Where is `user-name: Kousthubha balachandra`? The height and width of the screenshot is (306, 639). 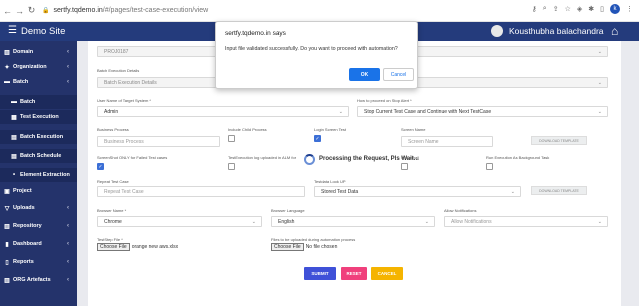 user-name: Kousthubha balachandra is located at coordinates (556, 31).